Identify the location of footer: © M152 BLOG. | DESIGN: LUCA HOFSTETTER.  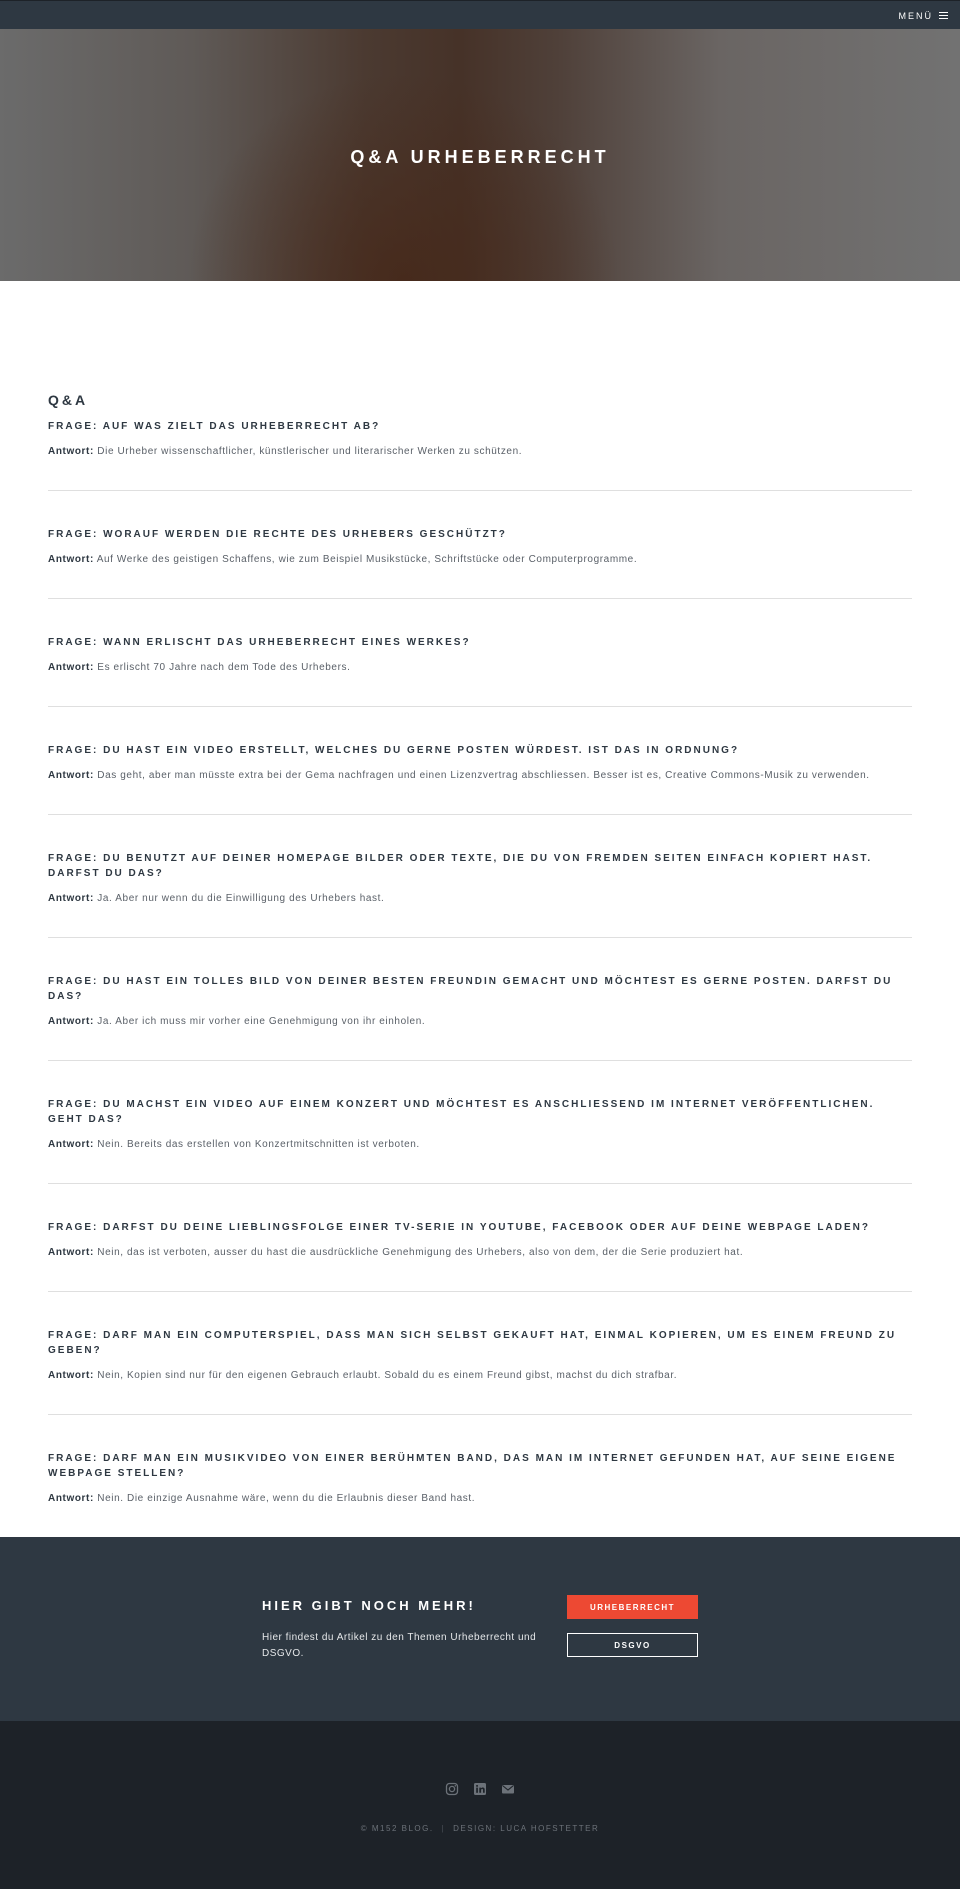
(480, 1805).